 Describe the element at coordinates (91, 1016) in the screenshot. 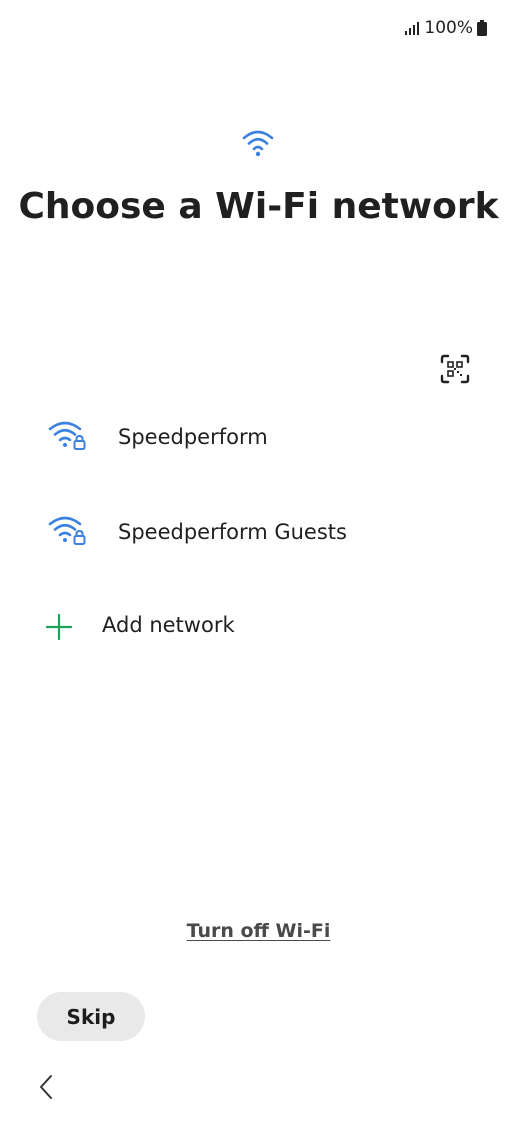

I see `skip-button: Skip` at that location.